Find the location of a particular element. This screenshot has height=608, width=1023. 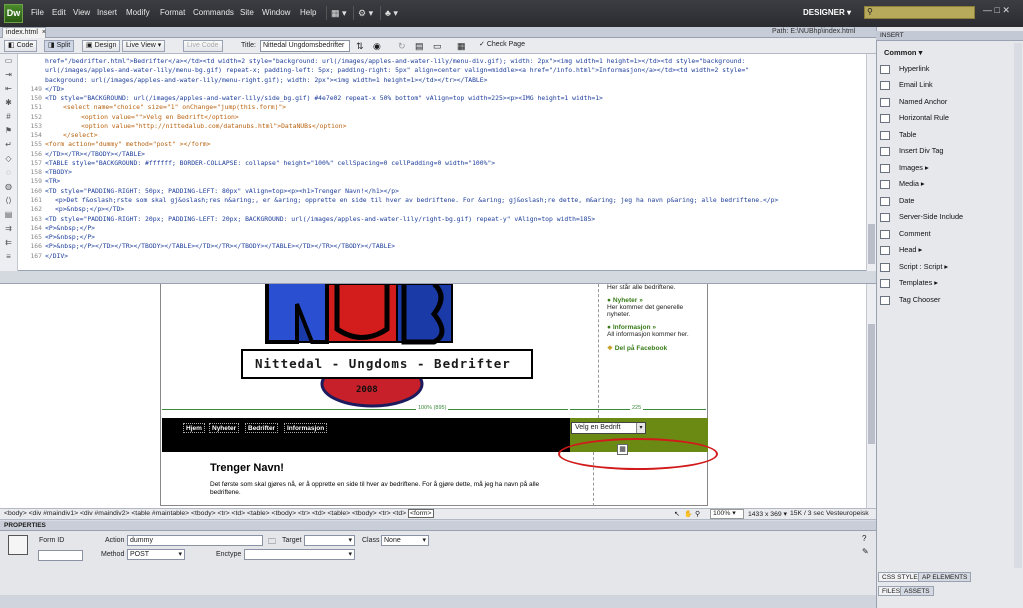

design-scrollbar is located at coordinates (871, 396).